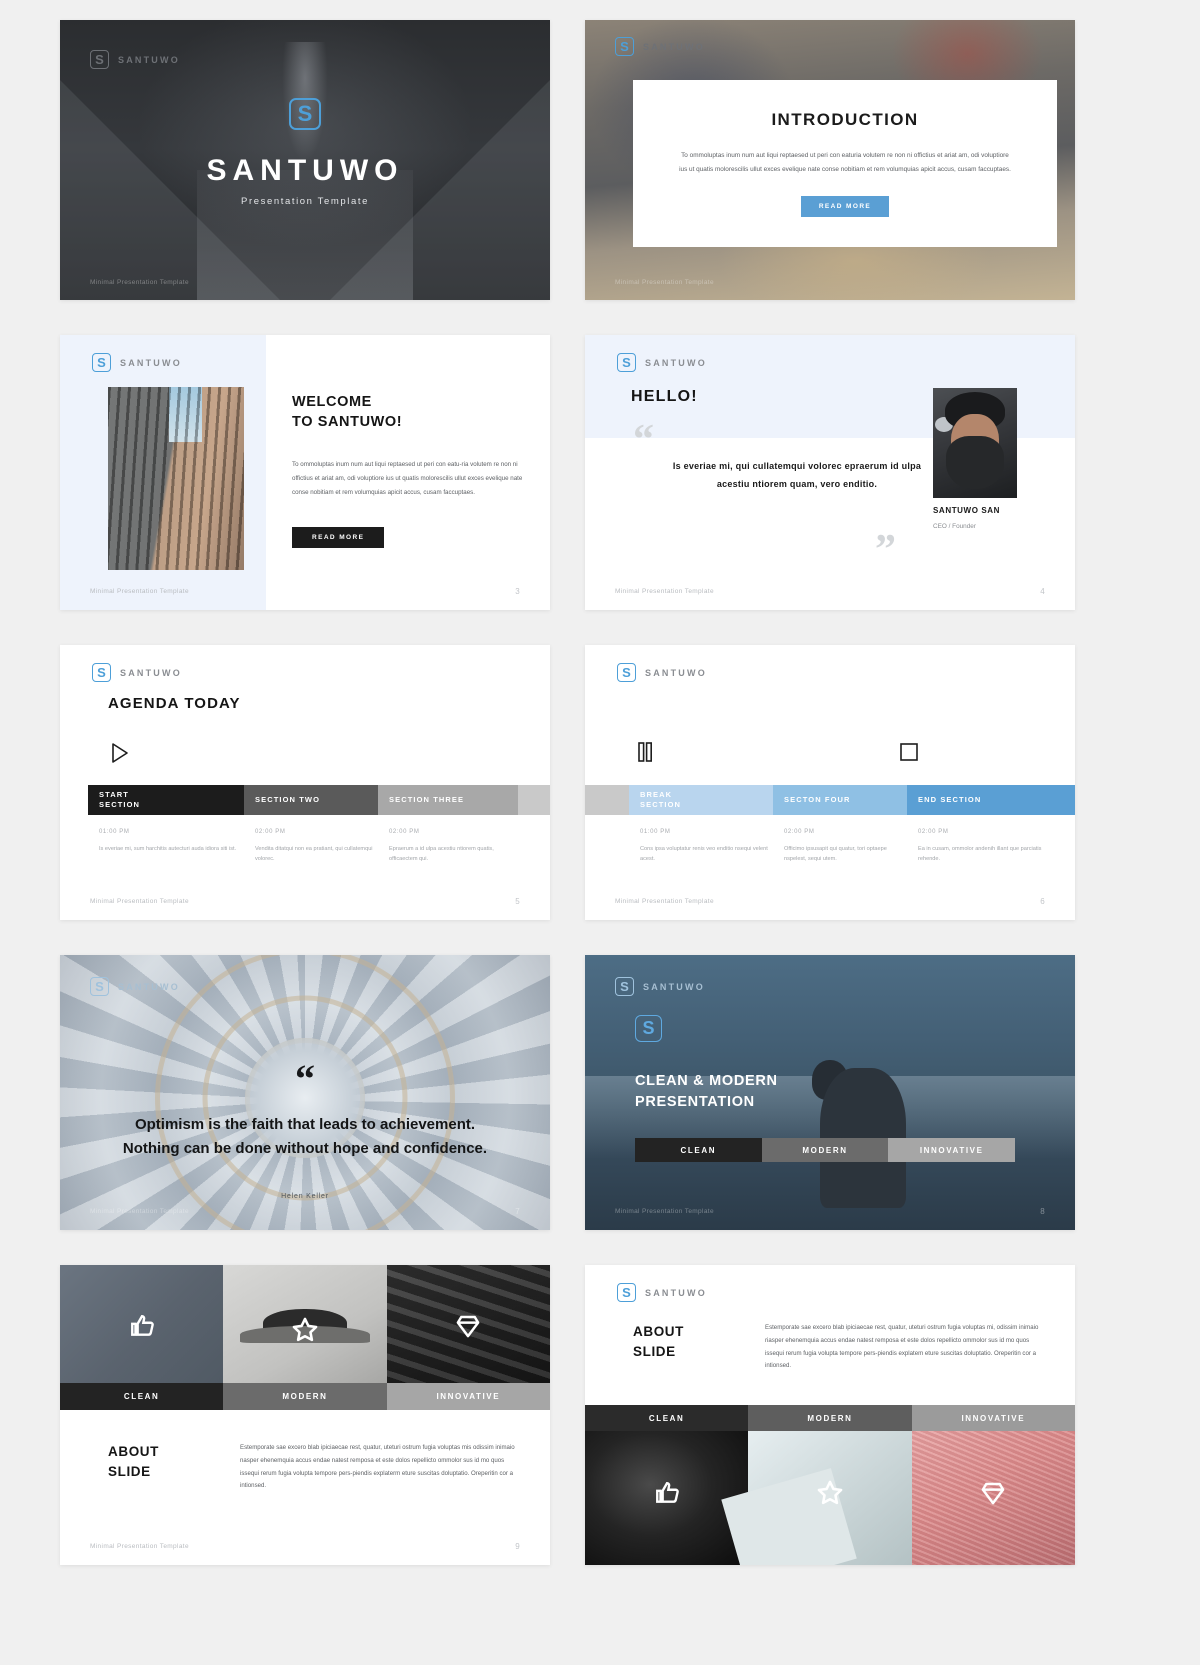  I want to click on slide-footer: Minimal Presentation Template 6, so click(830, 901).